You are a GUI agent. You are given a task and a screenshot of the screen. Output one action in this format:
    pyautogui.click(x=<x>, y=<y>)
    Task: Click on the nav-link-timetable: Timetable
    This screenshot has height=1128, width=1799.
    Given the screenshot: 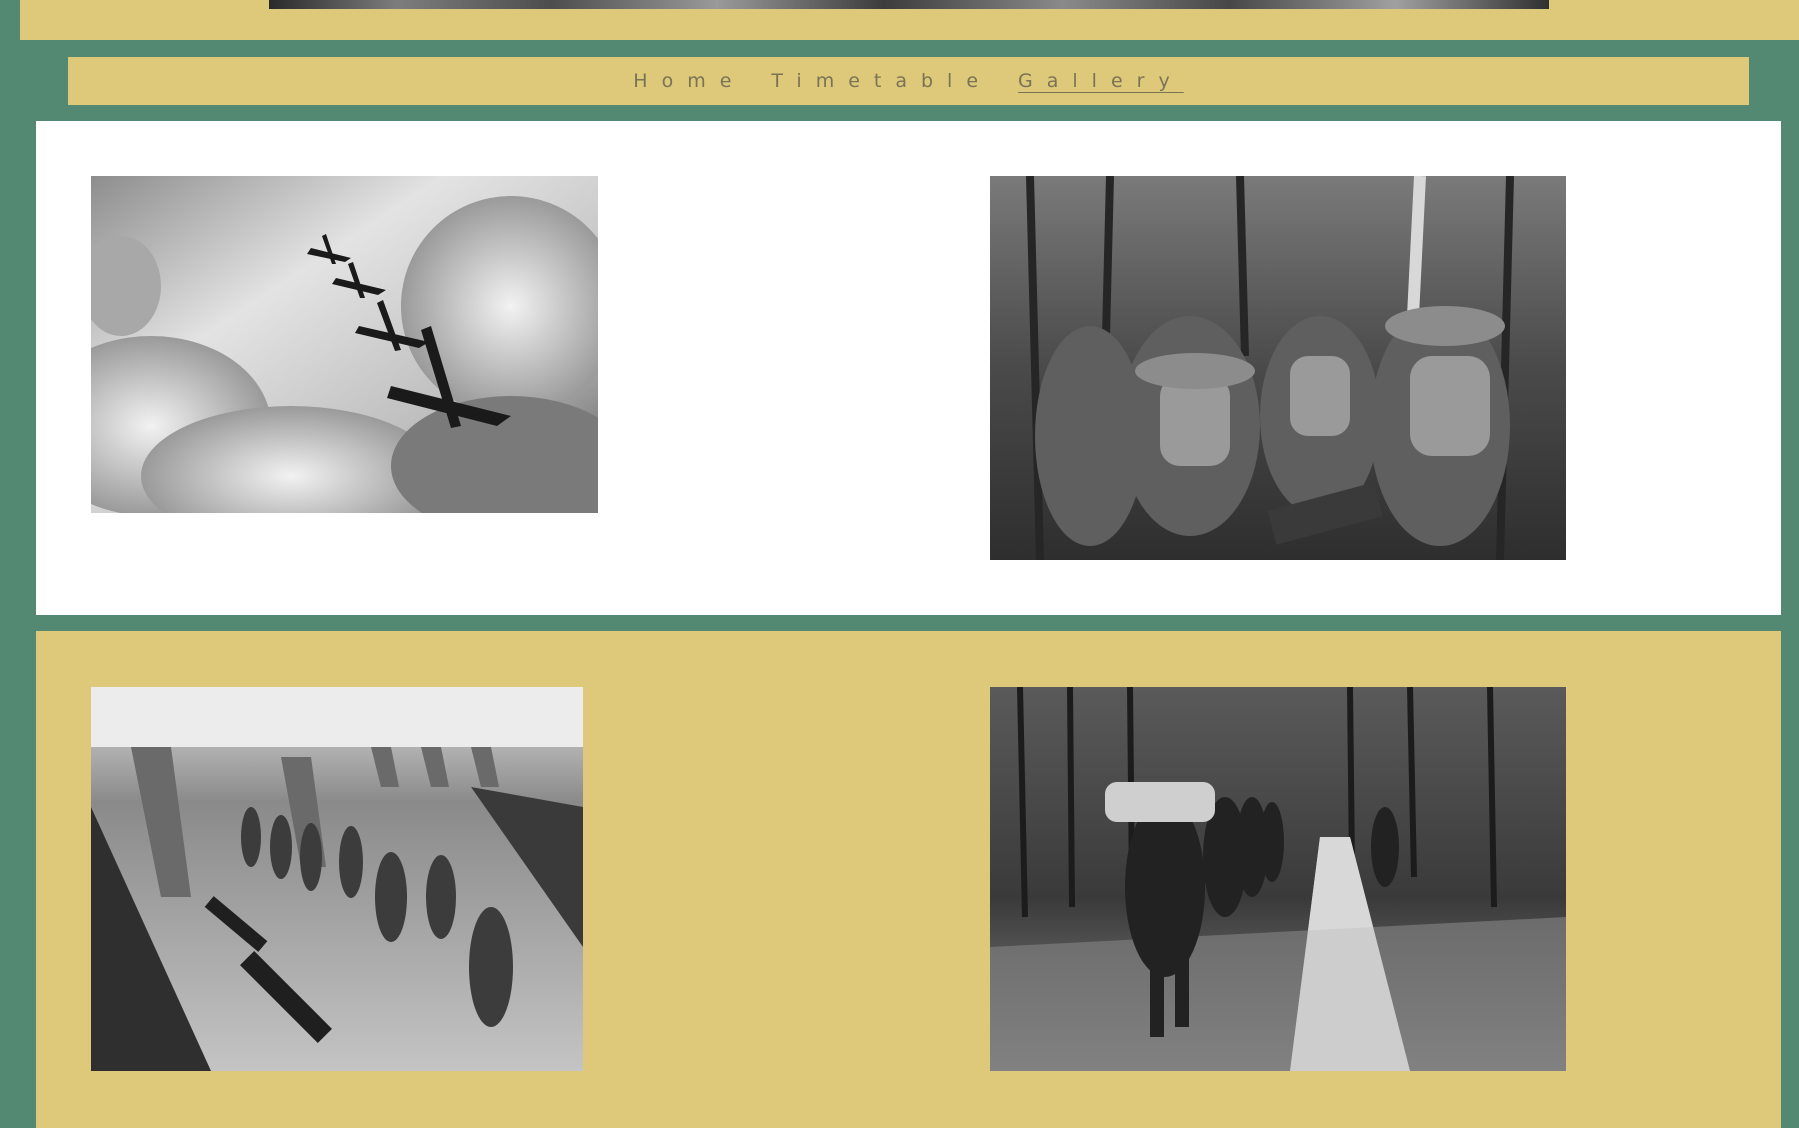 What is the action you would take?
    pyautogui.click(x=881, y=81)
    